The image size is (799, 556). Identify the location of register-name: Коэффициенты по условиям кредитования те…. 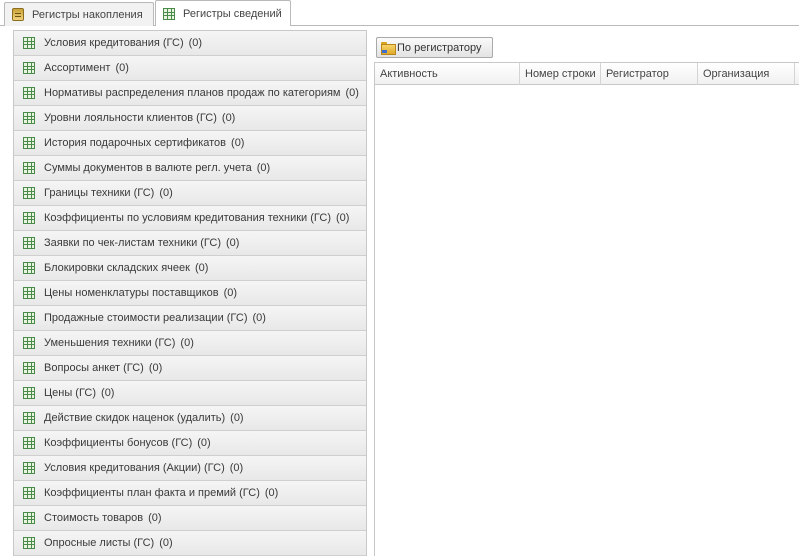
(187, 218).